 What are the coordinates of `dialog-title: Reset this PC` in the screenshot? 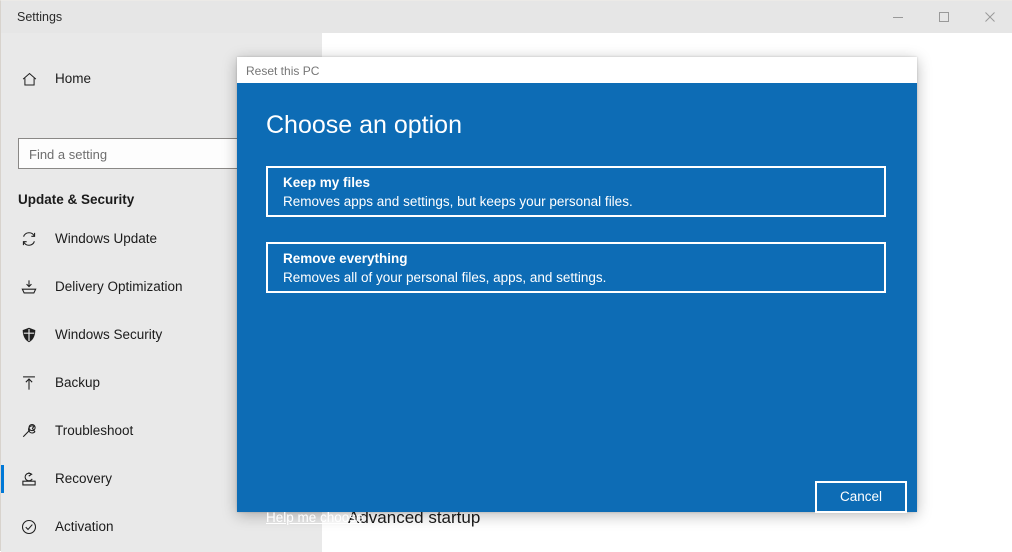 It's located at (283, 71).